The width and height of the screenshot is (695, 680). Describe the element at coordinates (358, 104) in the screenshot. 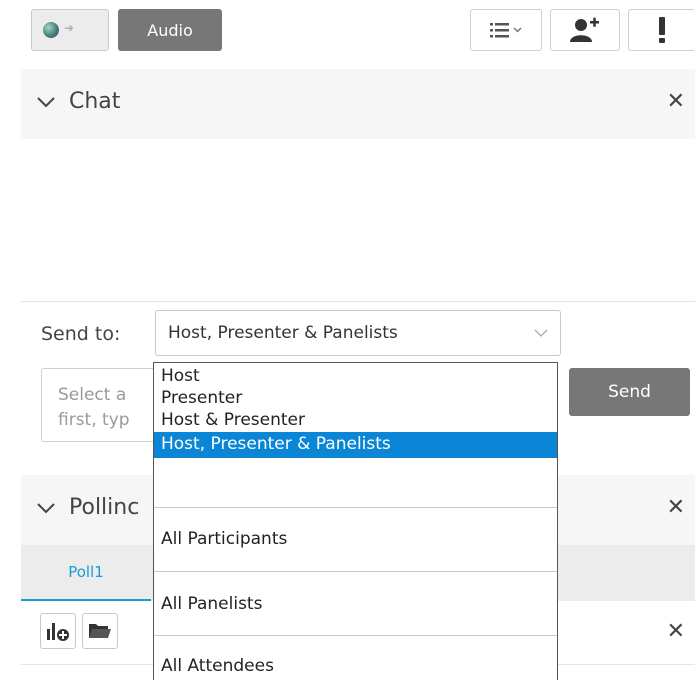

I see `chat-panel-header: Chat ✕` at that location.